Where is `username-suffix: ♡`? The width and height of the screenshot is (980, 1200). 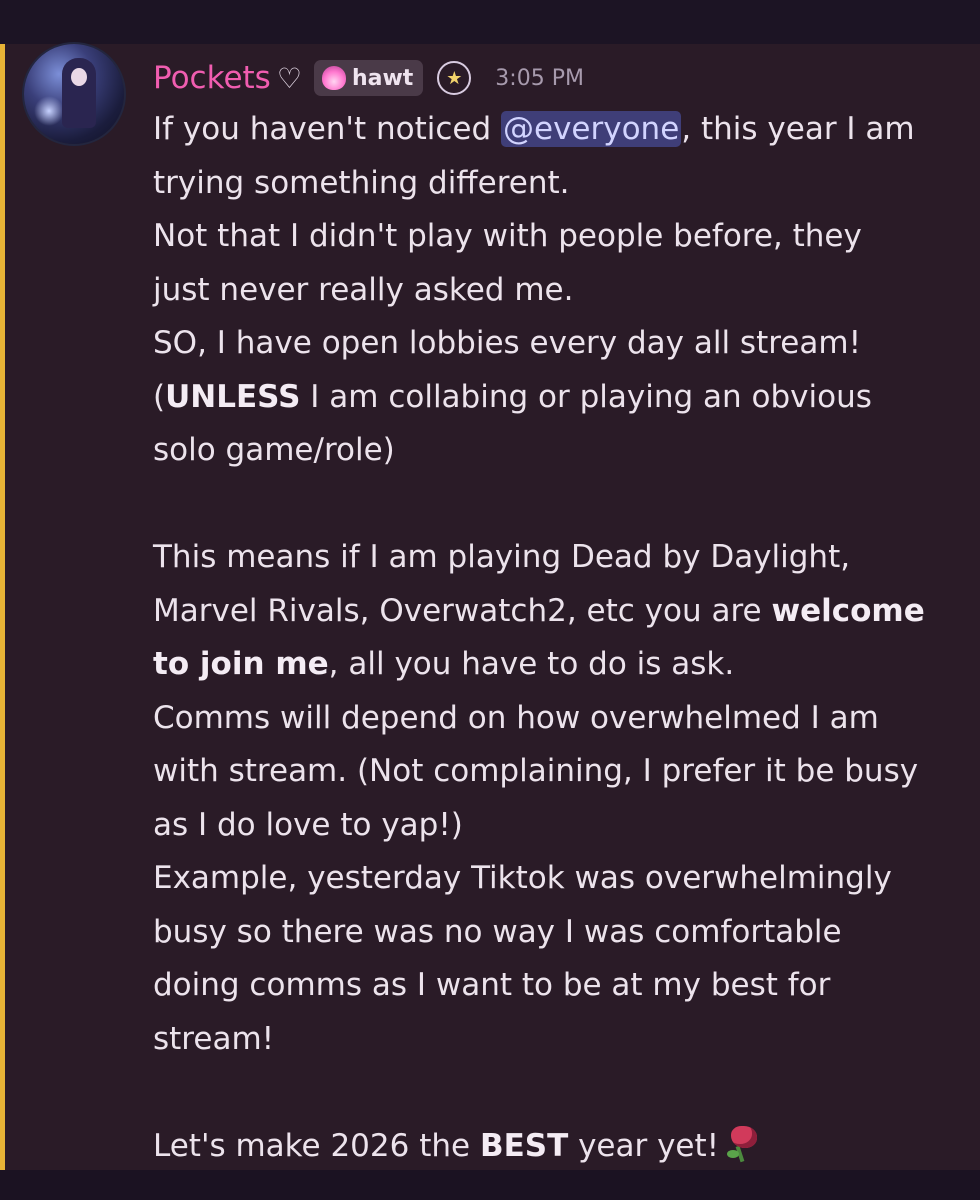
username-suffix: ♡ is located at coordinates (289, 78).